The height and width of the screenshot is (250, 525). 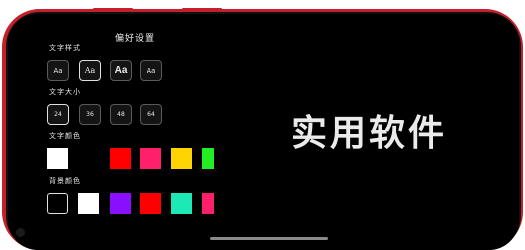 I want to click on app-watermark: 实用软件, so click(x=369, y=133).